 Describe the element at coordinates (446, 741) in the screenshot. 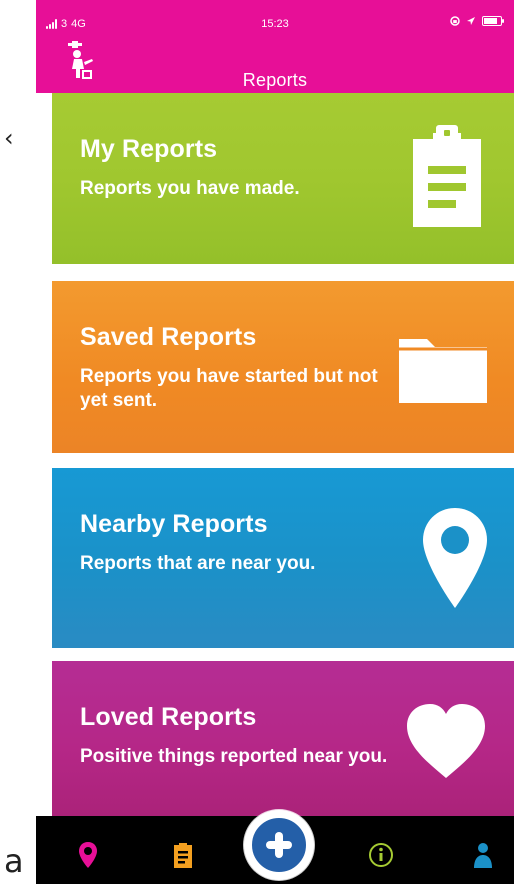

I see `heart-icon` at that location.